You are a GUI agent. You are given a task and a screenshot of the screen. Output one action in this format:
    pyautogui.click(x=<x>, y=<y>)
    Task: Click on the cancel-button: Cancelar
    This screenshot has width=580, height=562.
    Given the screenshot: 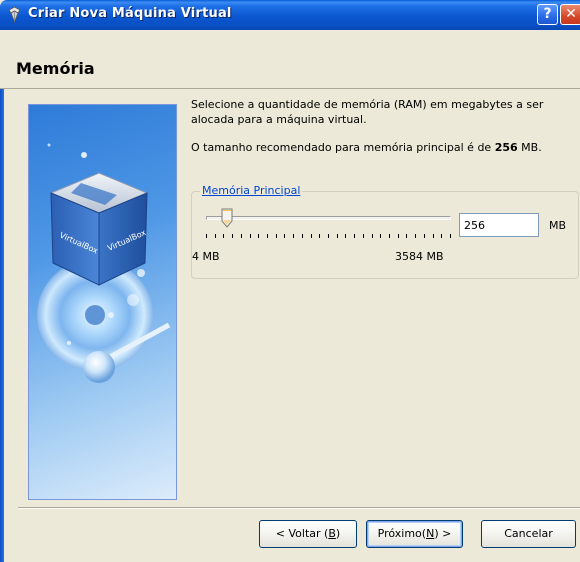 What is the action you would take?
    pyautogui.click(x=528, y=534)
    